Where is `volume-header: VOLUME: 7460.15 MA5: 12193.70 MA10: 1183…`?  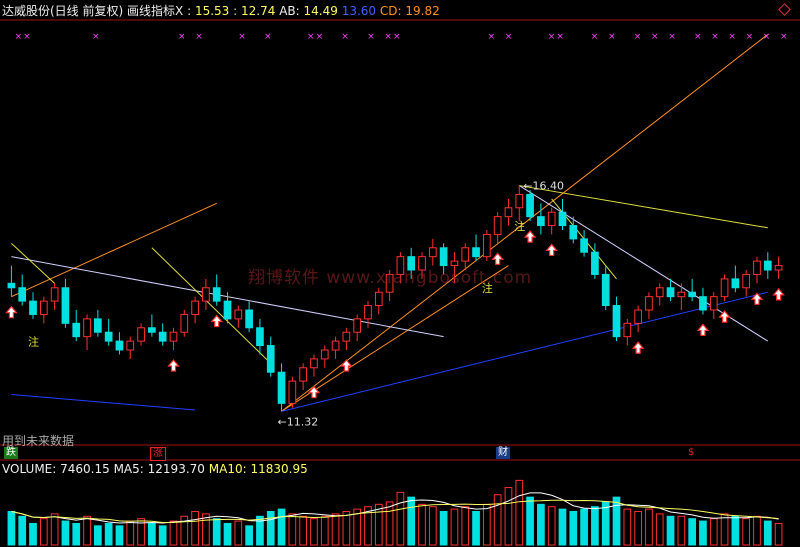
volume-header: VOLUME: 7460.15 MA5: 12193.70 MA10: 1183… is located at coordinates (155, 469).